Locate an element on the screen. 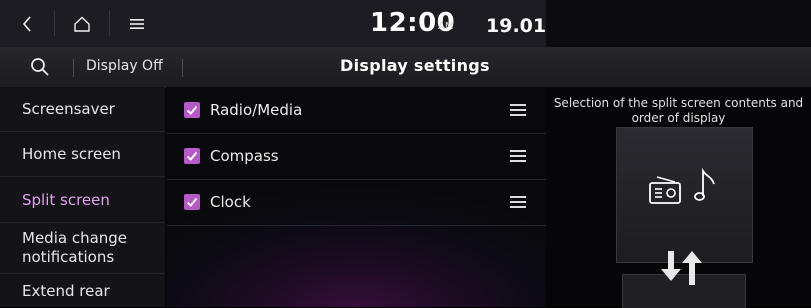 The height and width of the screenshot is (308, 811). date-display: 19.01 is located at coordinates (516, 26).